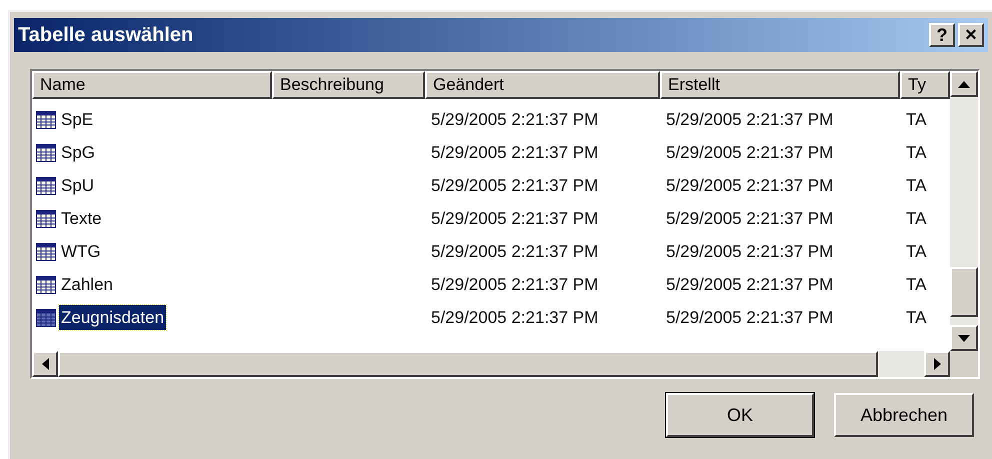 Image resolution: width=992 pixels, height=459 pixels. I want to click on table-name: SpG, so click(78, 153).